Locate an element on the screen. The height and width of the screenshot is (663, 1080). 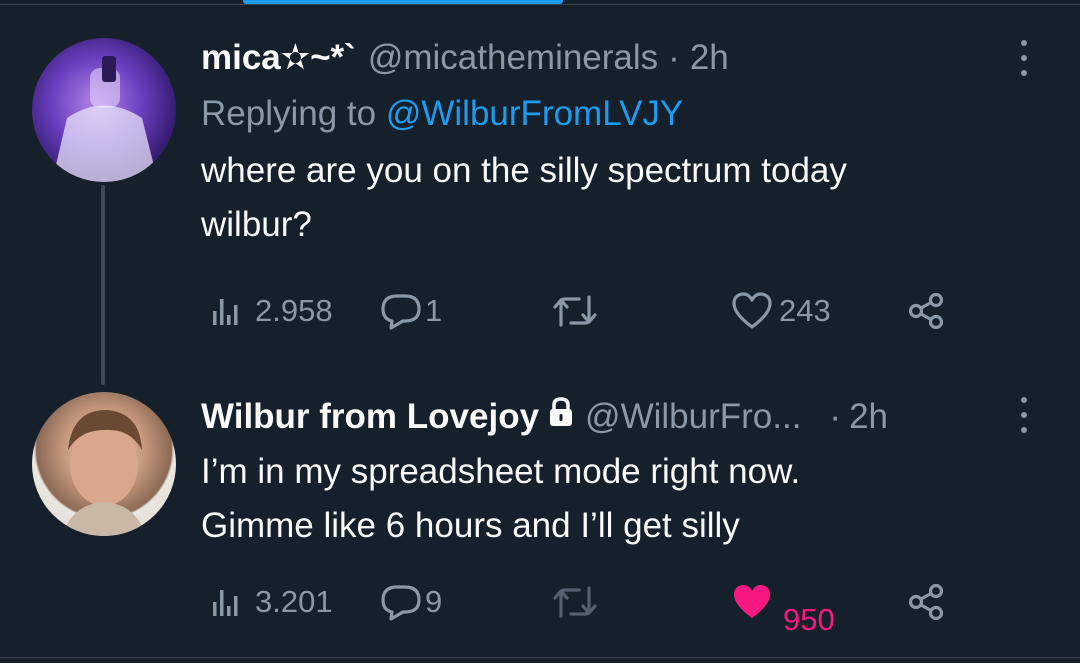
like-button: 243 is located at coordinates (781, 311).